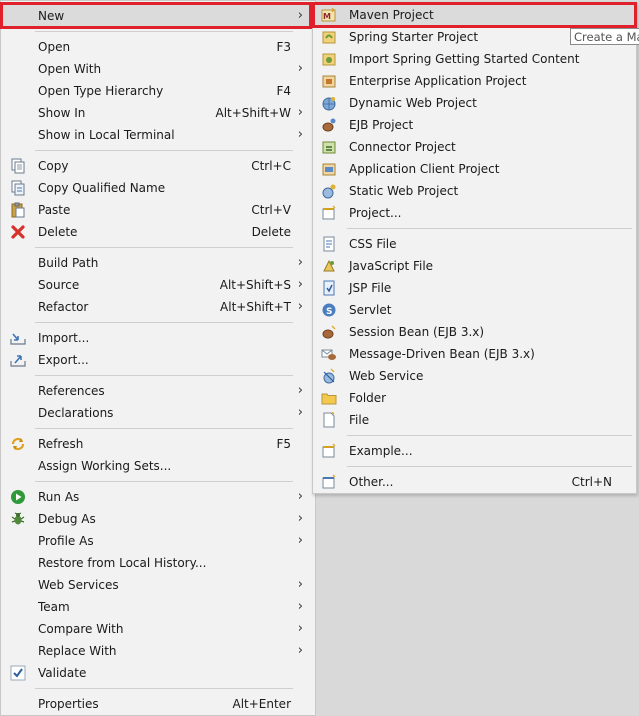 The image size is (639, 716). I want to click on menu-label: Validate, so click(62, 673).